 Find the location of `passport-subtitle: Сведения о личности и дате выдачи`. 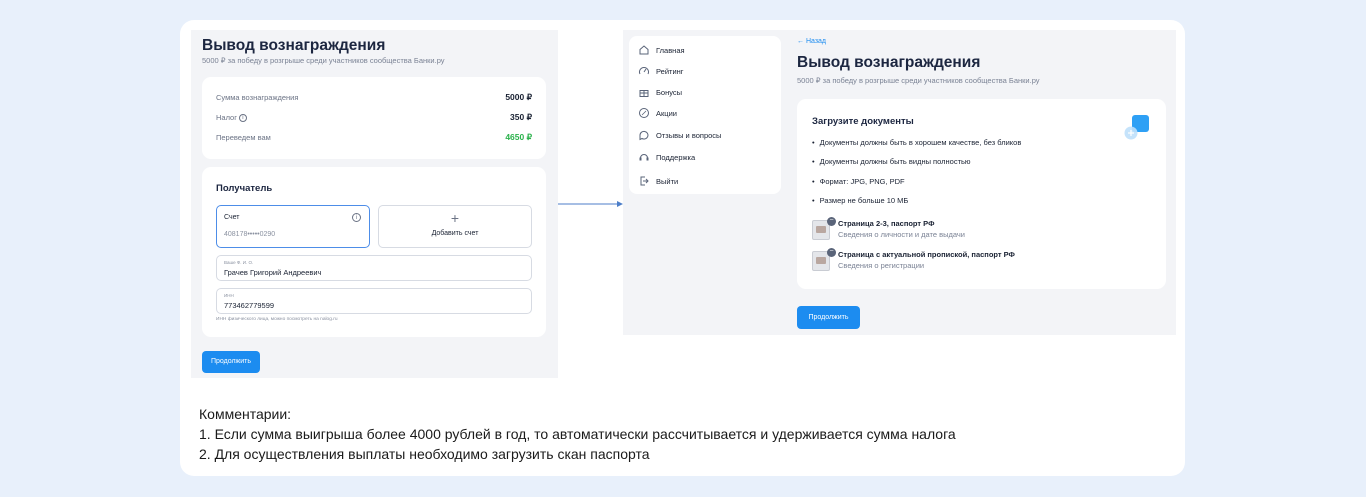

passport-subtitle: Сведения о личности и дате выдачи is located at coordinates (901, 234).